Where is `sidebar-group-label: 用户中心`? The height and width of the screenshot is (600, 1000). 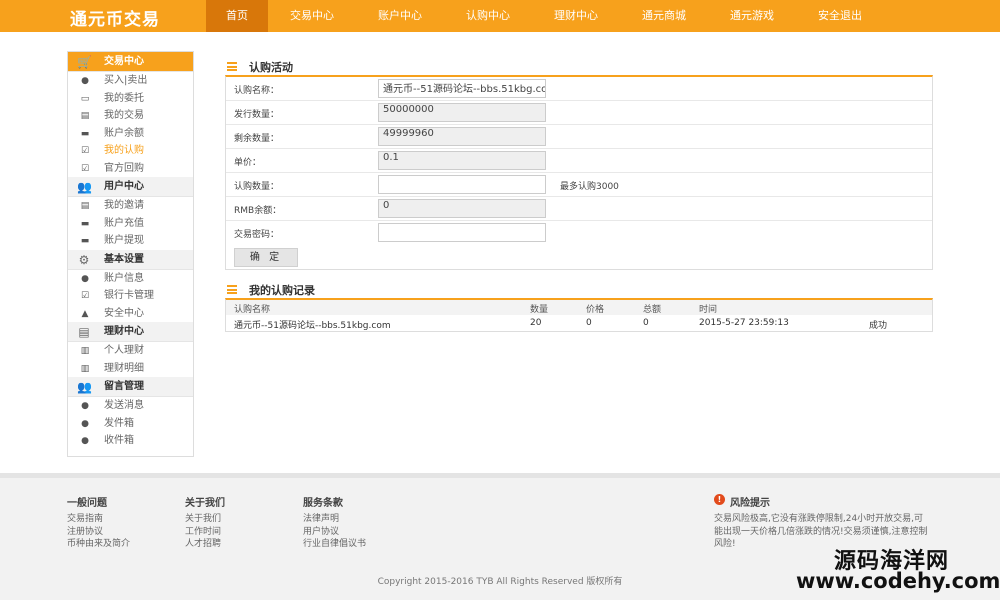 sidebar-group-label: 用户中心 is located at coordinates (124, 186).